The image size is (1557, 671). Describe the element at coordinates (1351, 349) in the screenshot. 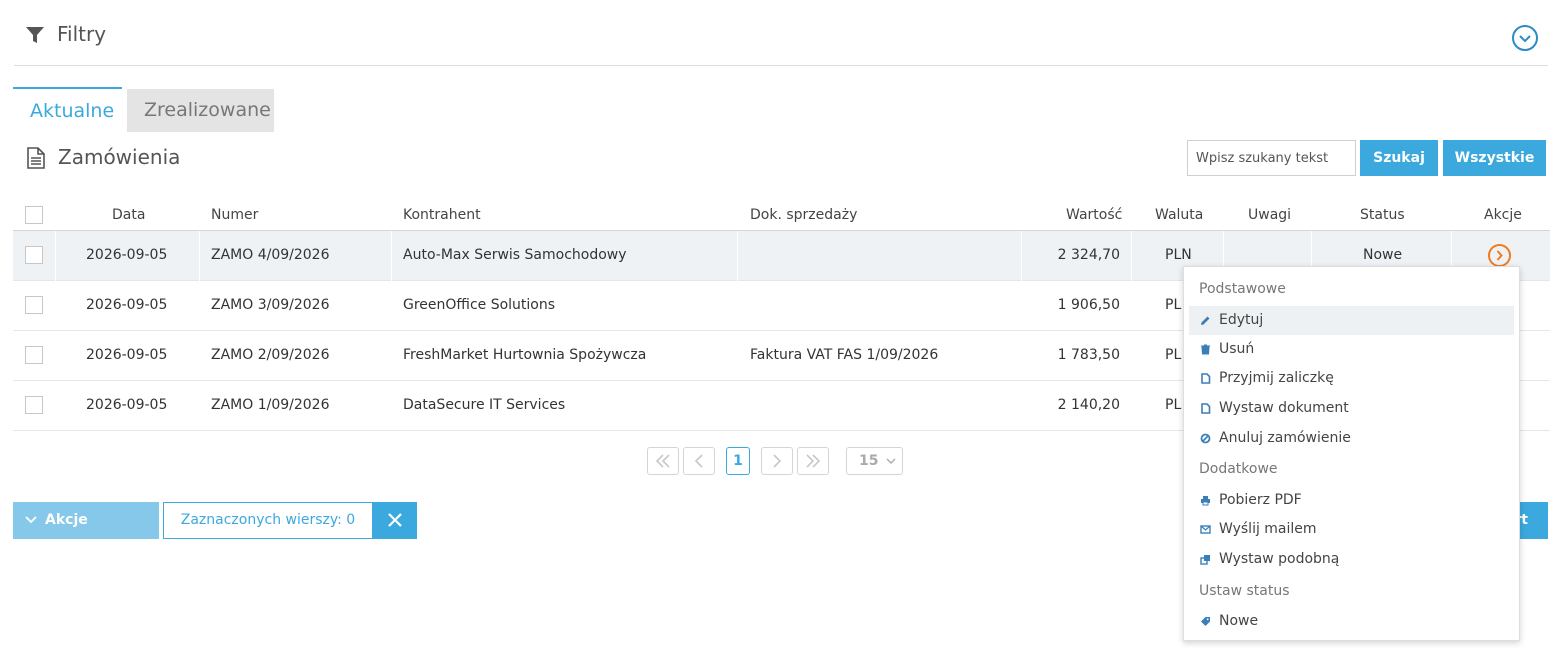

I see `menu-item-usun: Usuń` at that location.